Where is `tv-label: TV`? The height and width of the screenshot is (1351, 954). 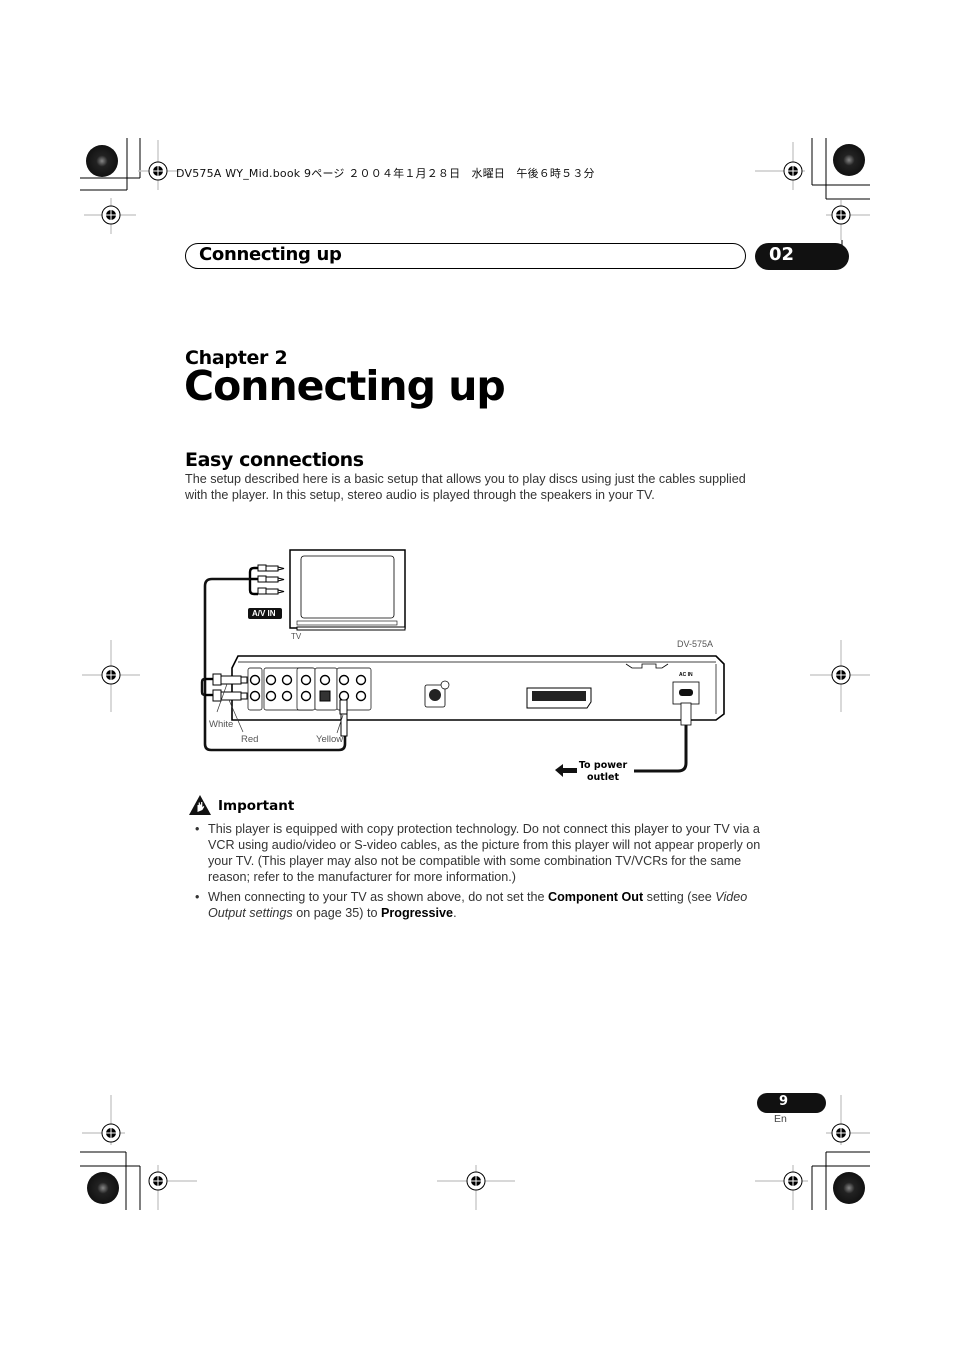
tv-label: TV is located at coordinates (296, 636).